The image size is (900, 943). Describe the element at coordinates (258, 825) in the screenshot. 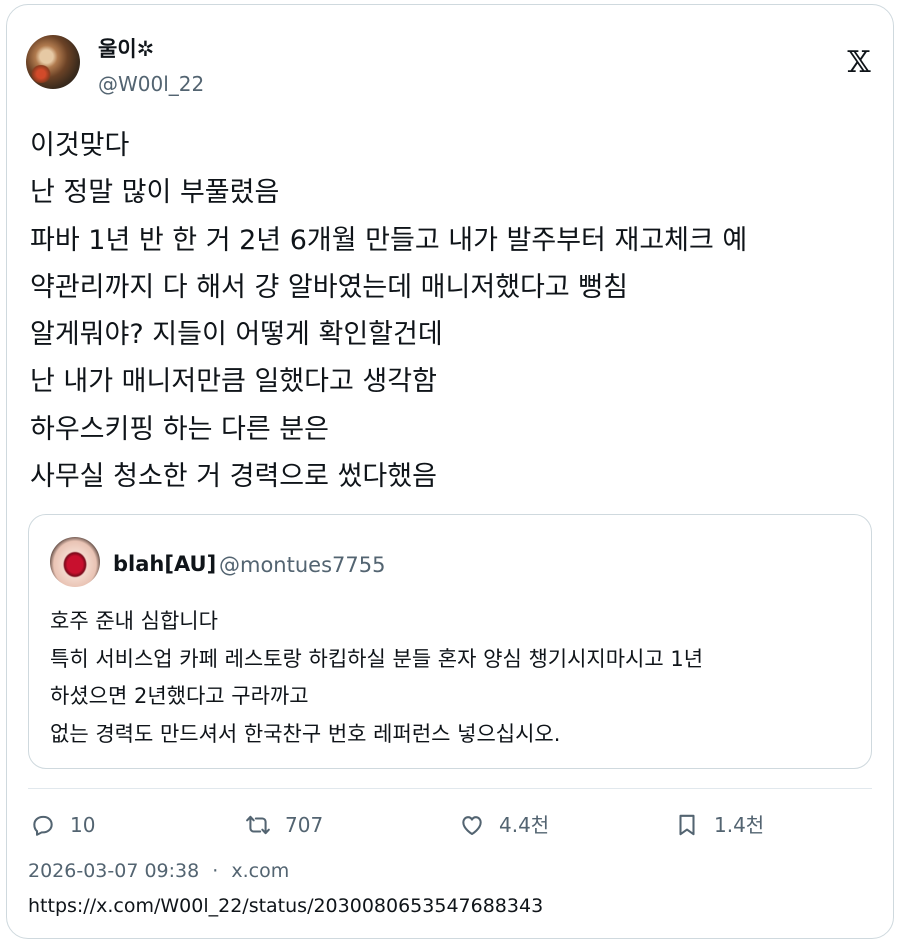

I see `repost-icon` at that location.